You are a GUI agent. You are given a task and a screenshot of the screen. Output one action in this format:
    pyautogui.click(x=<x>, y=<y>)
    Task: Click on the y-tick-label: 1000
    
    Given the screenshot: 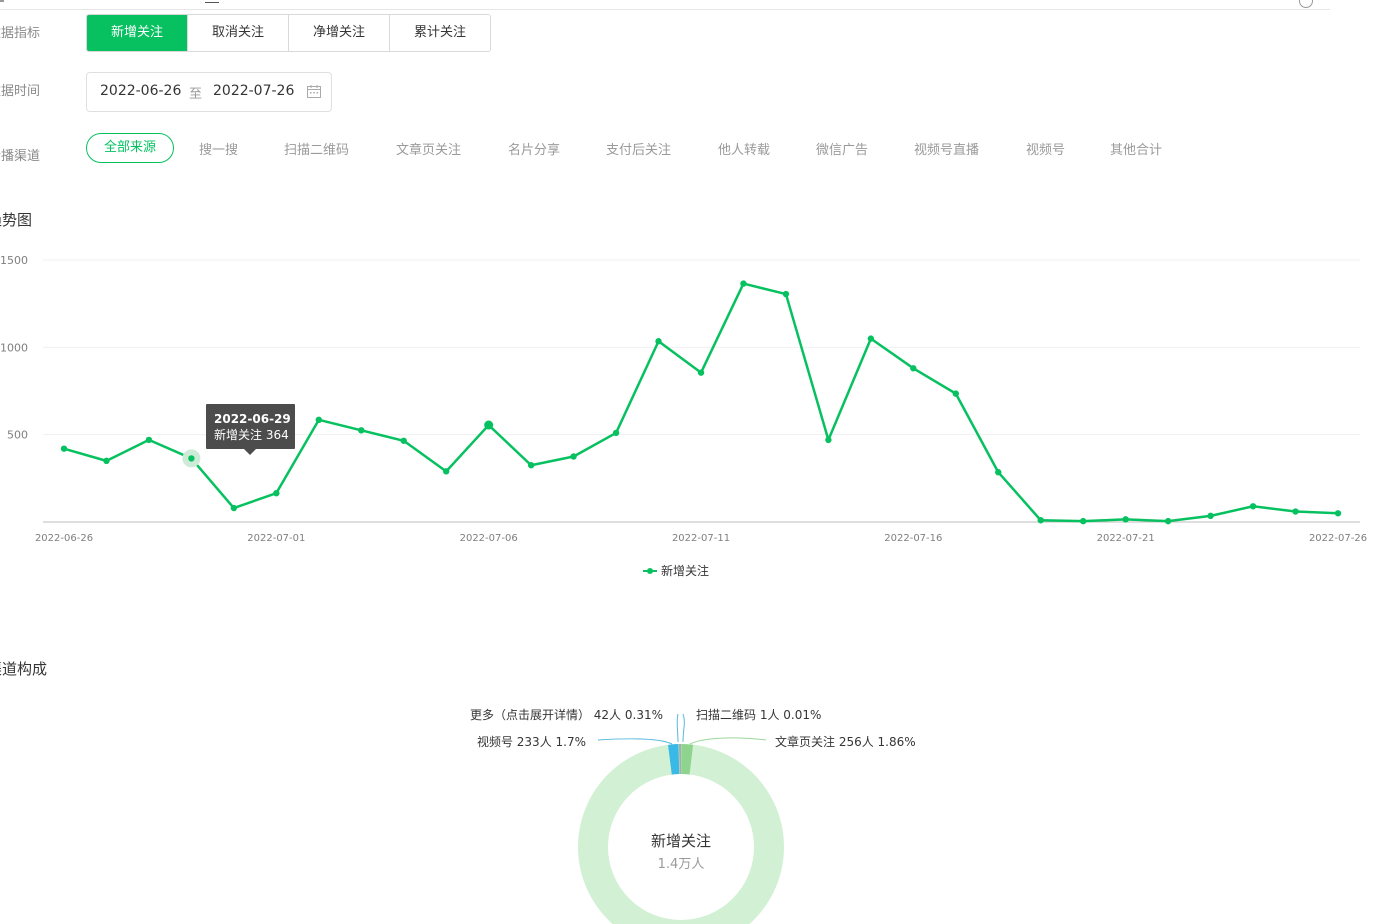 What is the action you would take?
    pyautogui.click(x=14, y=347)
    